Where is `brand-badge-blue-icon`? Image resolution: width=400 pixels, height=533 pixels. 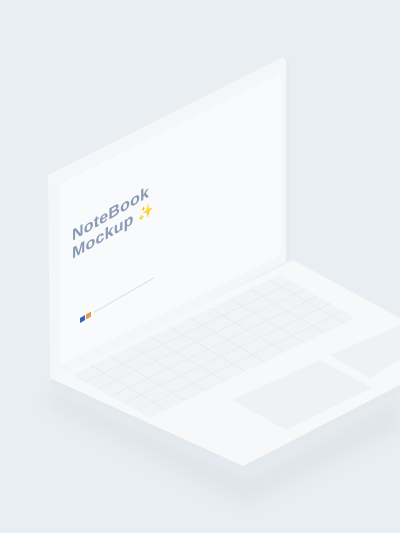
brand-badge-blue-icon is located at coordinates (82, 319).